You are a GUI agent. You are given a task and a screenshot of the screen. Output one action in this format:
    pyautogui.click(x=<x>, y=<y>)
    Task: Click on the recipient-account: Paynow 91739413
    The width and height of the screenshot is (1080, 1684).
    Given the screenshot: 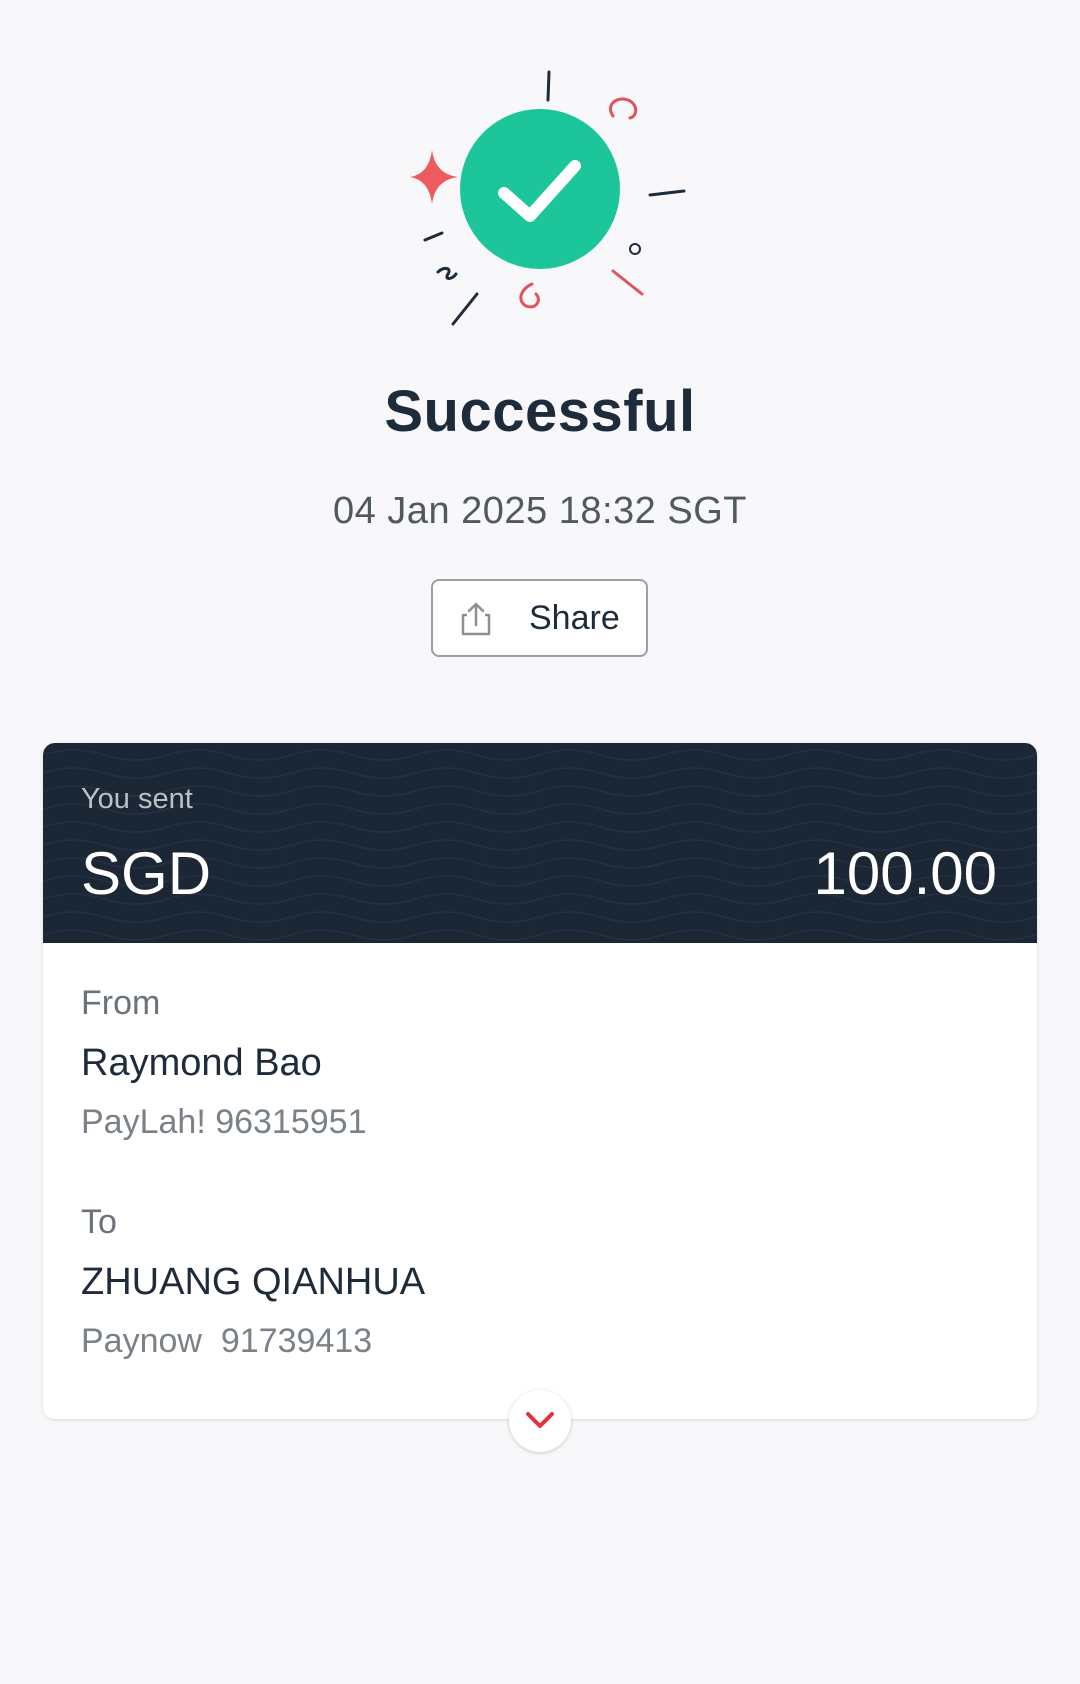 What is the action you would take?
    pyautogui.click(x=227, y=1341)
    